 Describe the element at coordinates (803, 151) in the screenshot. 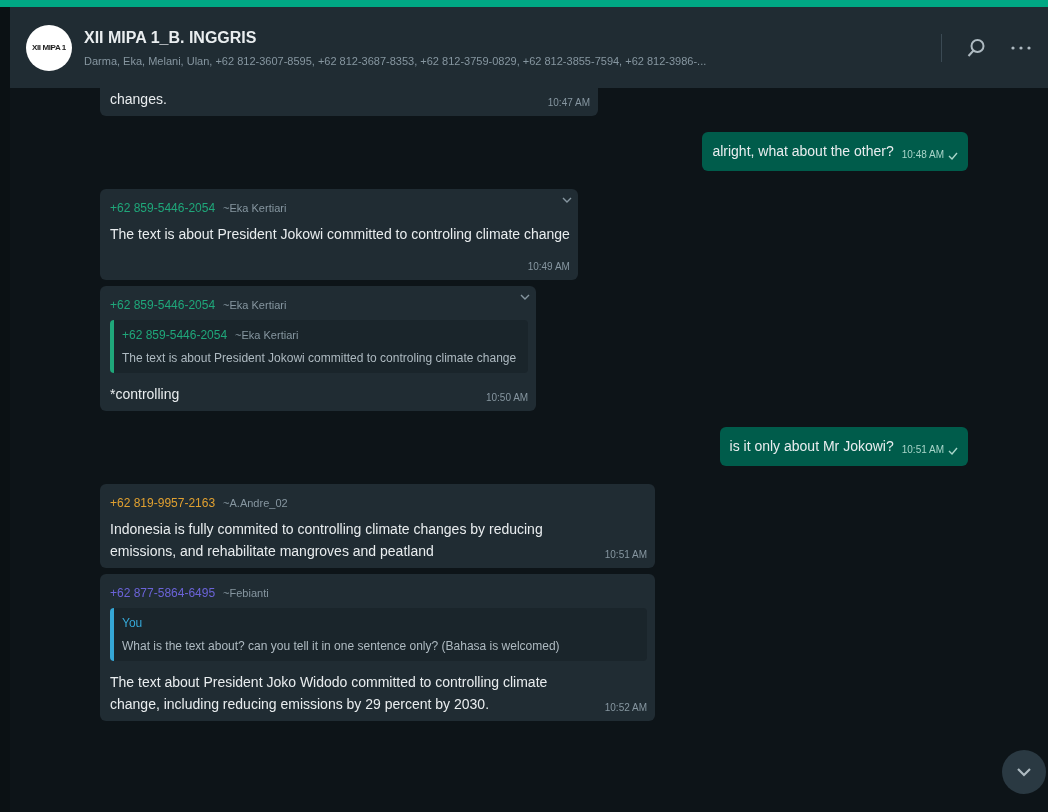

I see `message-text: alright, what about the other?` at that location.